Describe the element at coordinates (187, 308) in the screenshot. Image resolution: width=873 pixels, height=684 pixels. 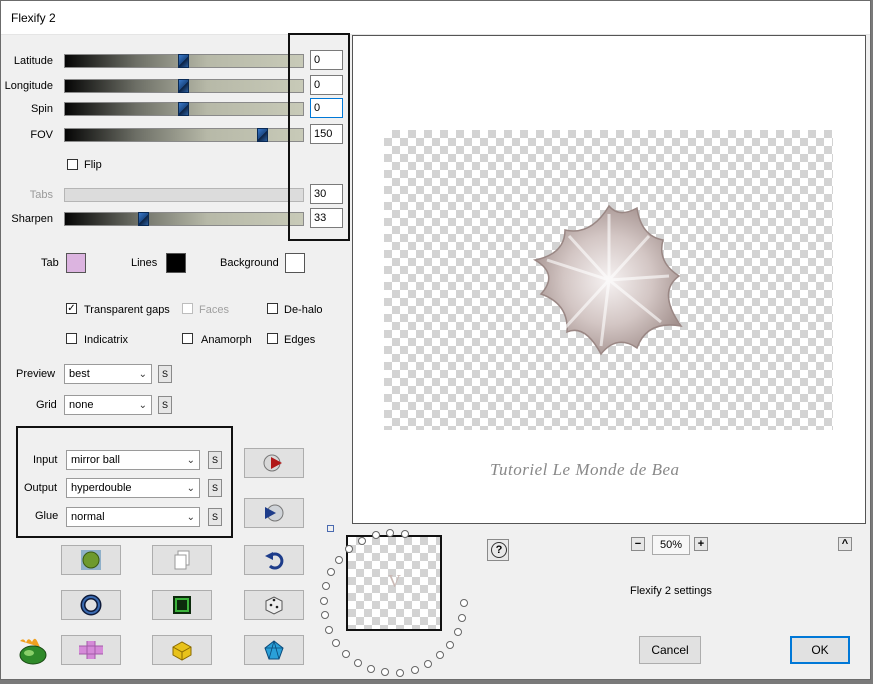
I see `faces-checkbox` at that location.